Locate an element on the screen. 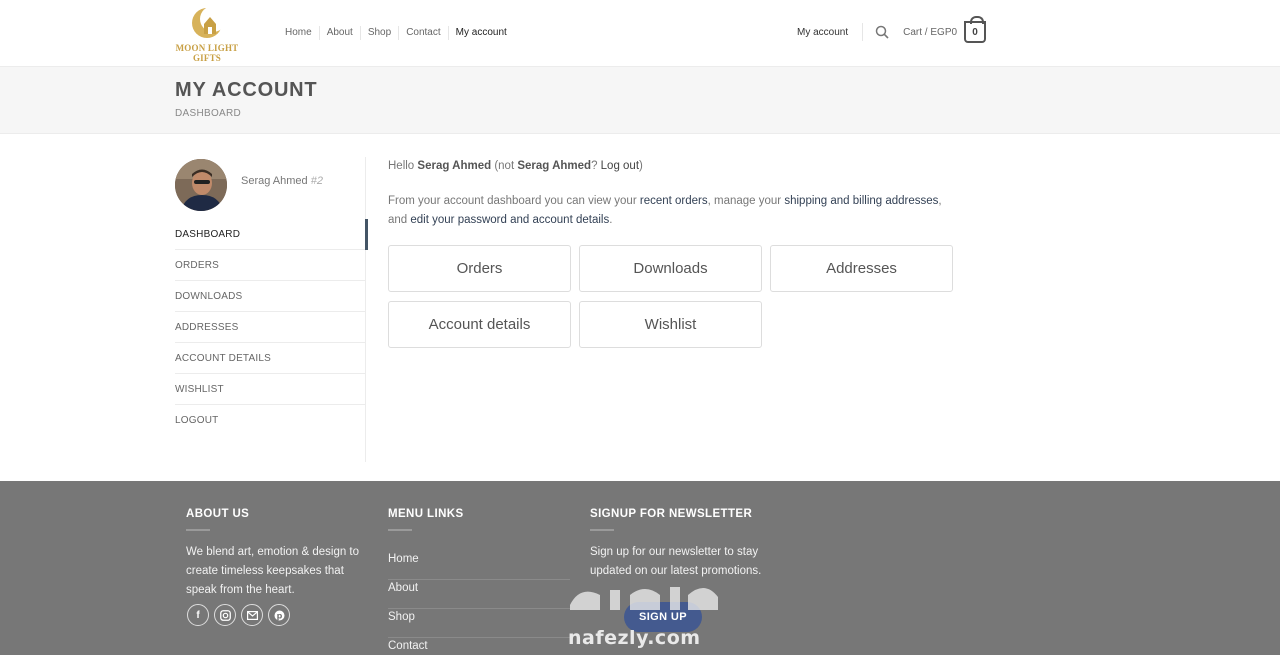 The height and width of the screenshot is (655, 1280). watermark-text: nafezly.com is located at coordinates (634, 638).